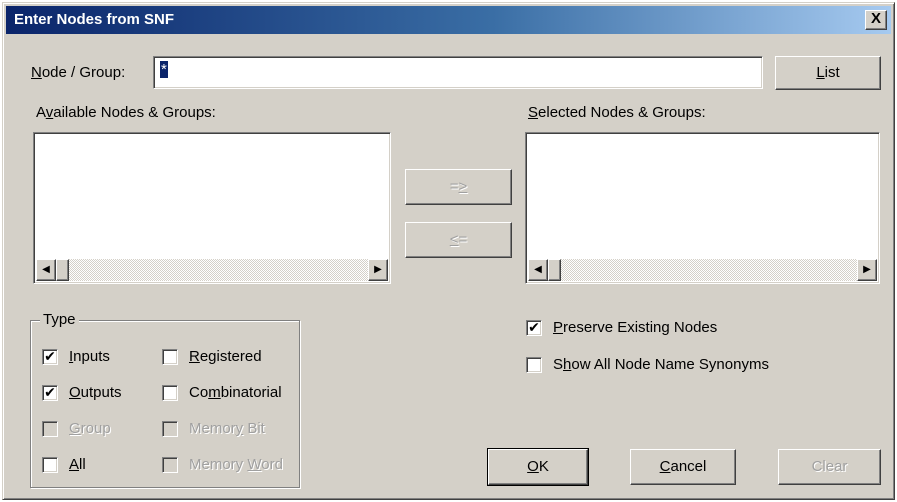 The height and width of the screenshot is (502, 897). Describe the element at coordinates (876, 20) in the screenshot. I see `close-button: X` at that location.